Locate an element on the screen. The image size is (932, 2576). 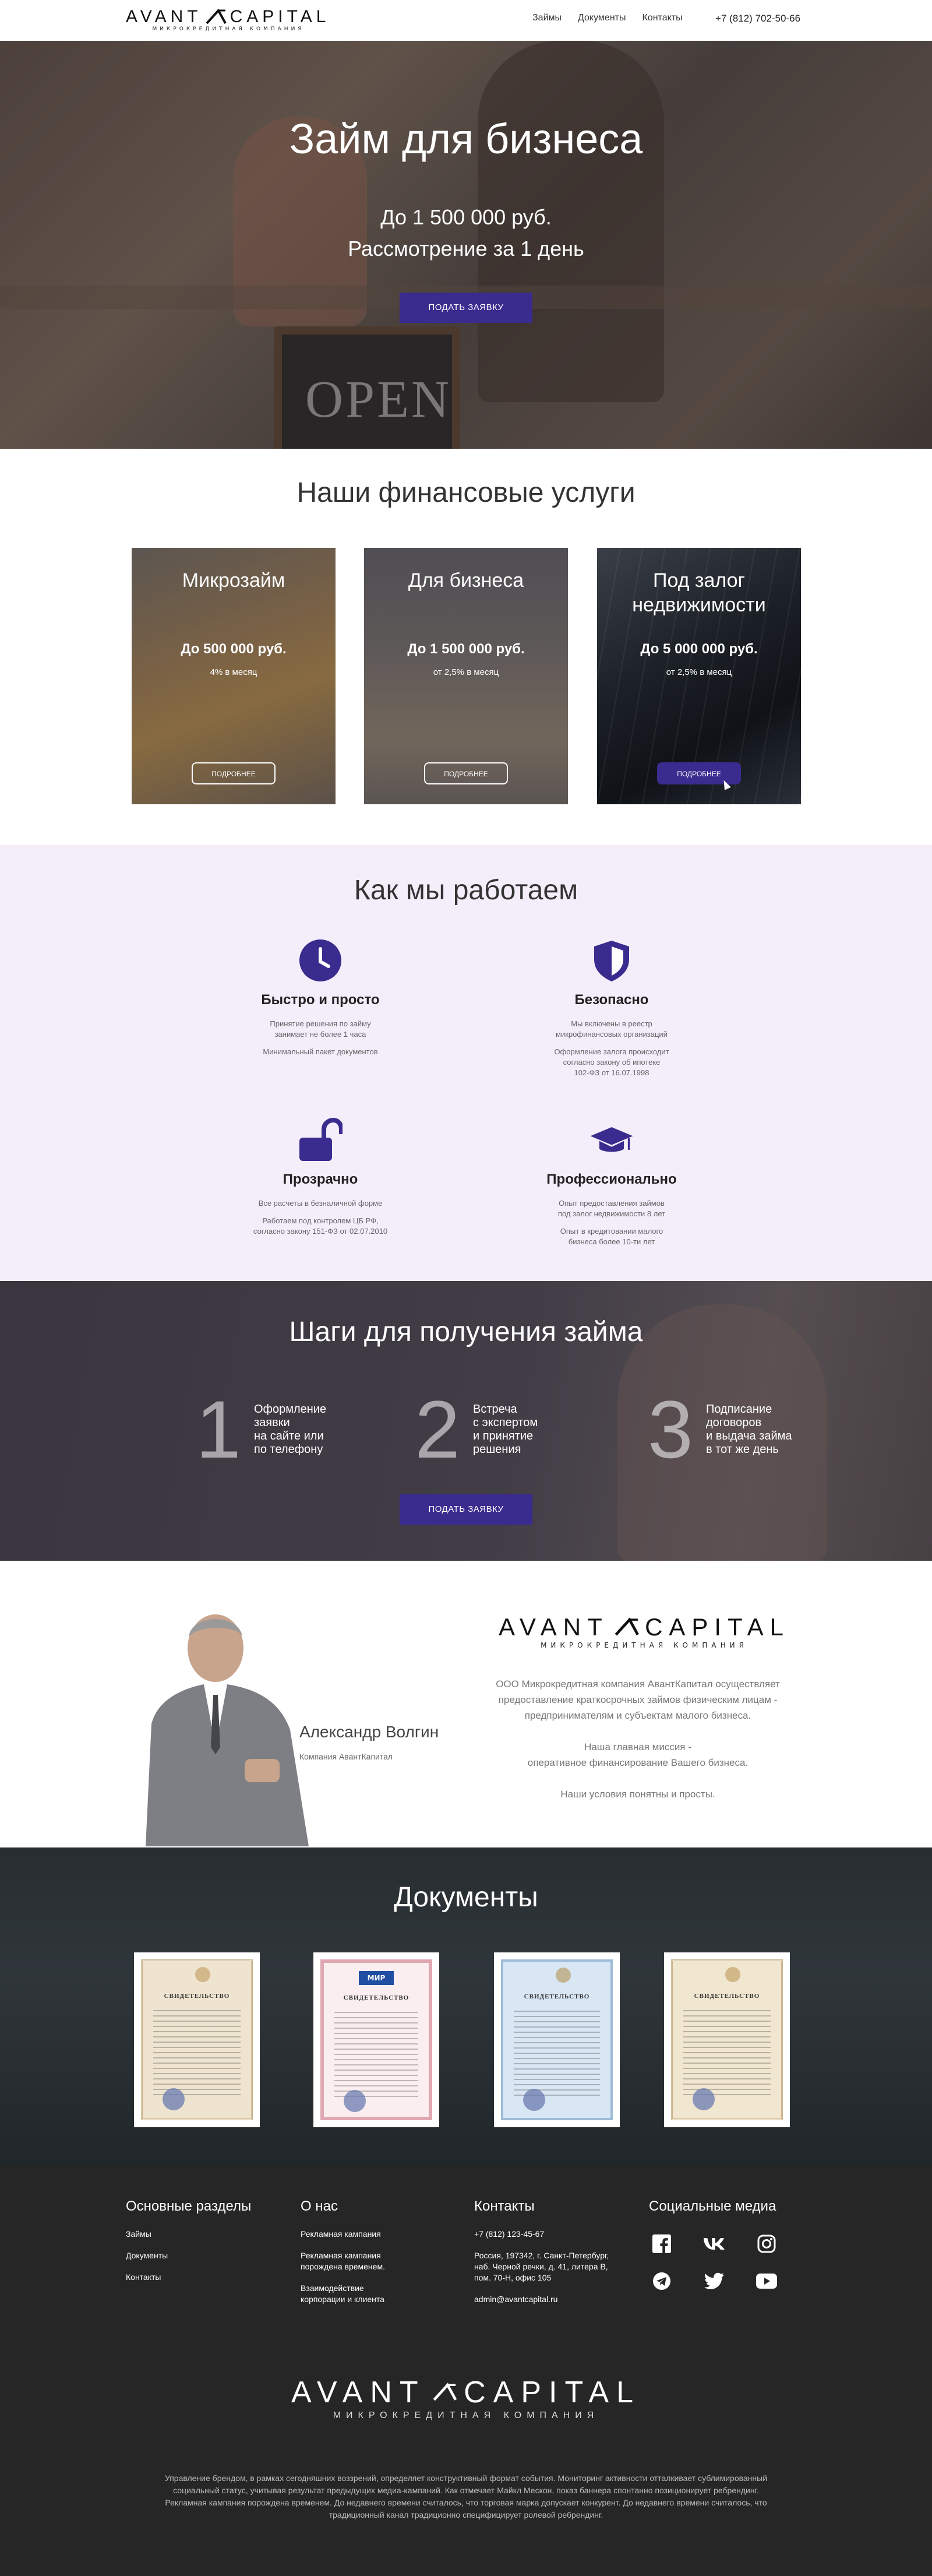
step-2: 2 Встреча с экспертом и принятие решения is located at coordinates (476, 1430).